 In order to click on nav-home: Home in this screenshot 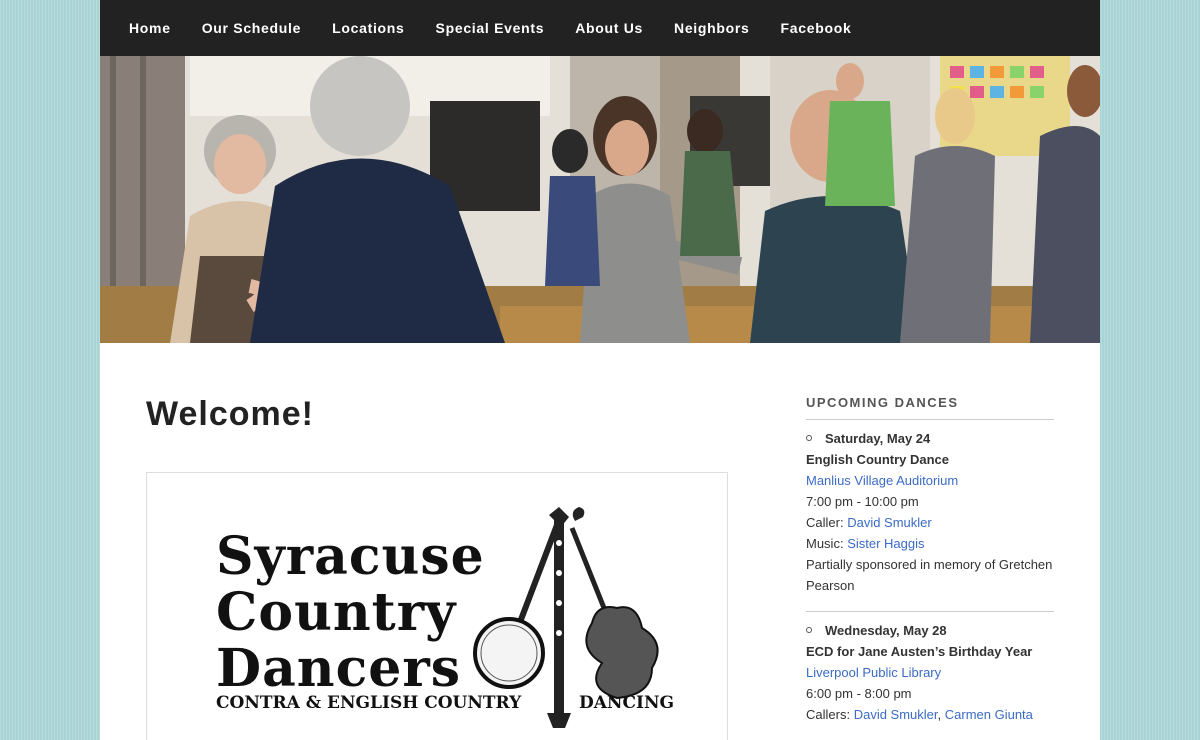, I will do `click(150, 28)`.